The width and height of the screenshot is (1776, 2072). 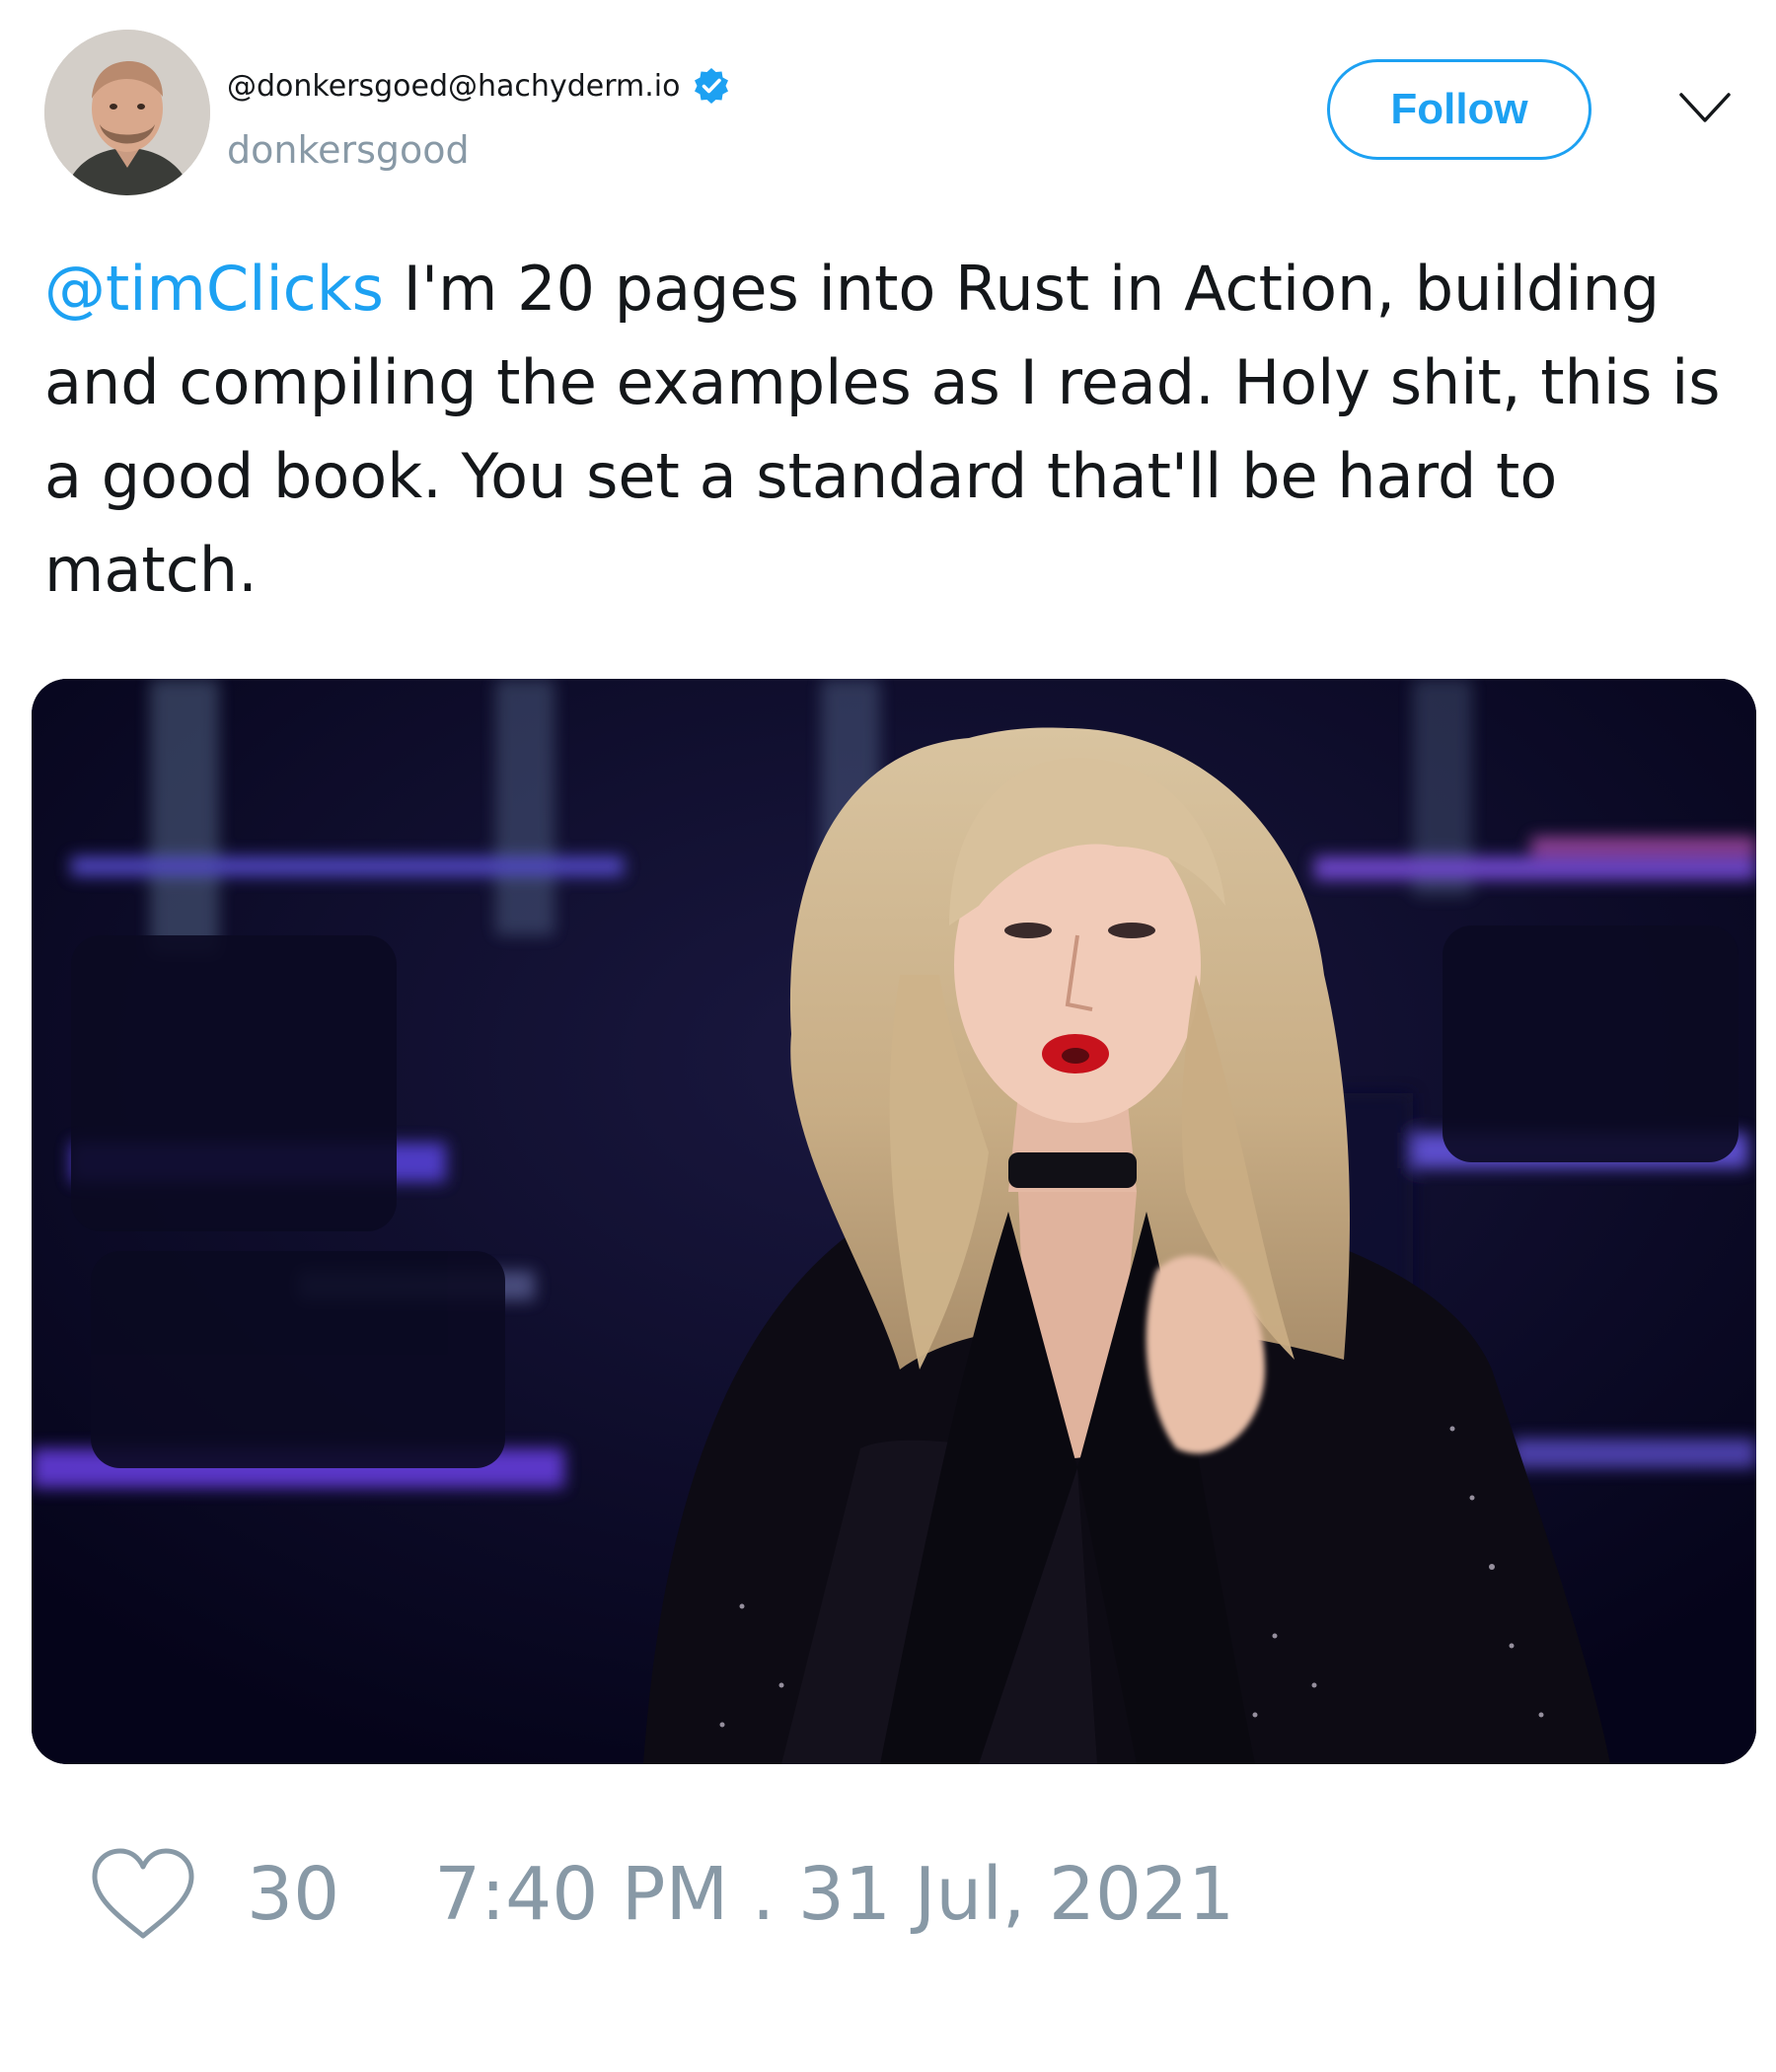 I want to click on avatar-photo, so click(x=127, y=112).